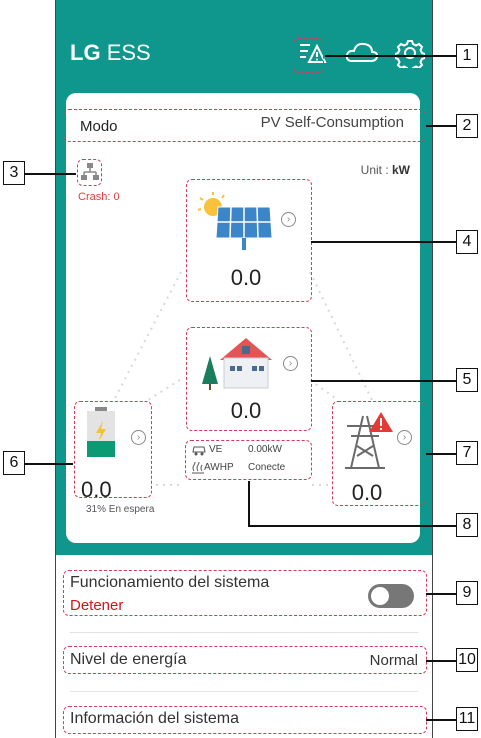  I want to click on energy-level-value: Normal, so click(394, 660).